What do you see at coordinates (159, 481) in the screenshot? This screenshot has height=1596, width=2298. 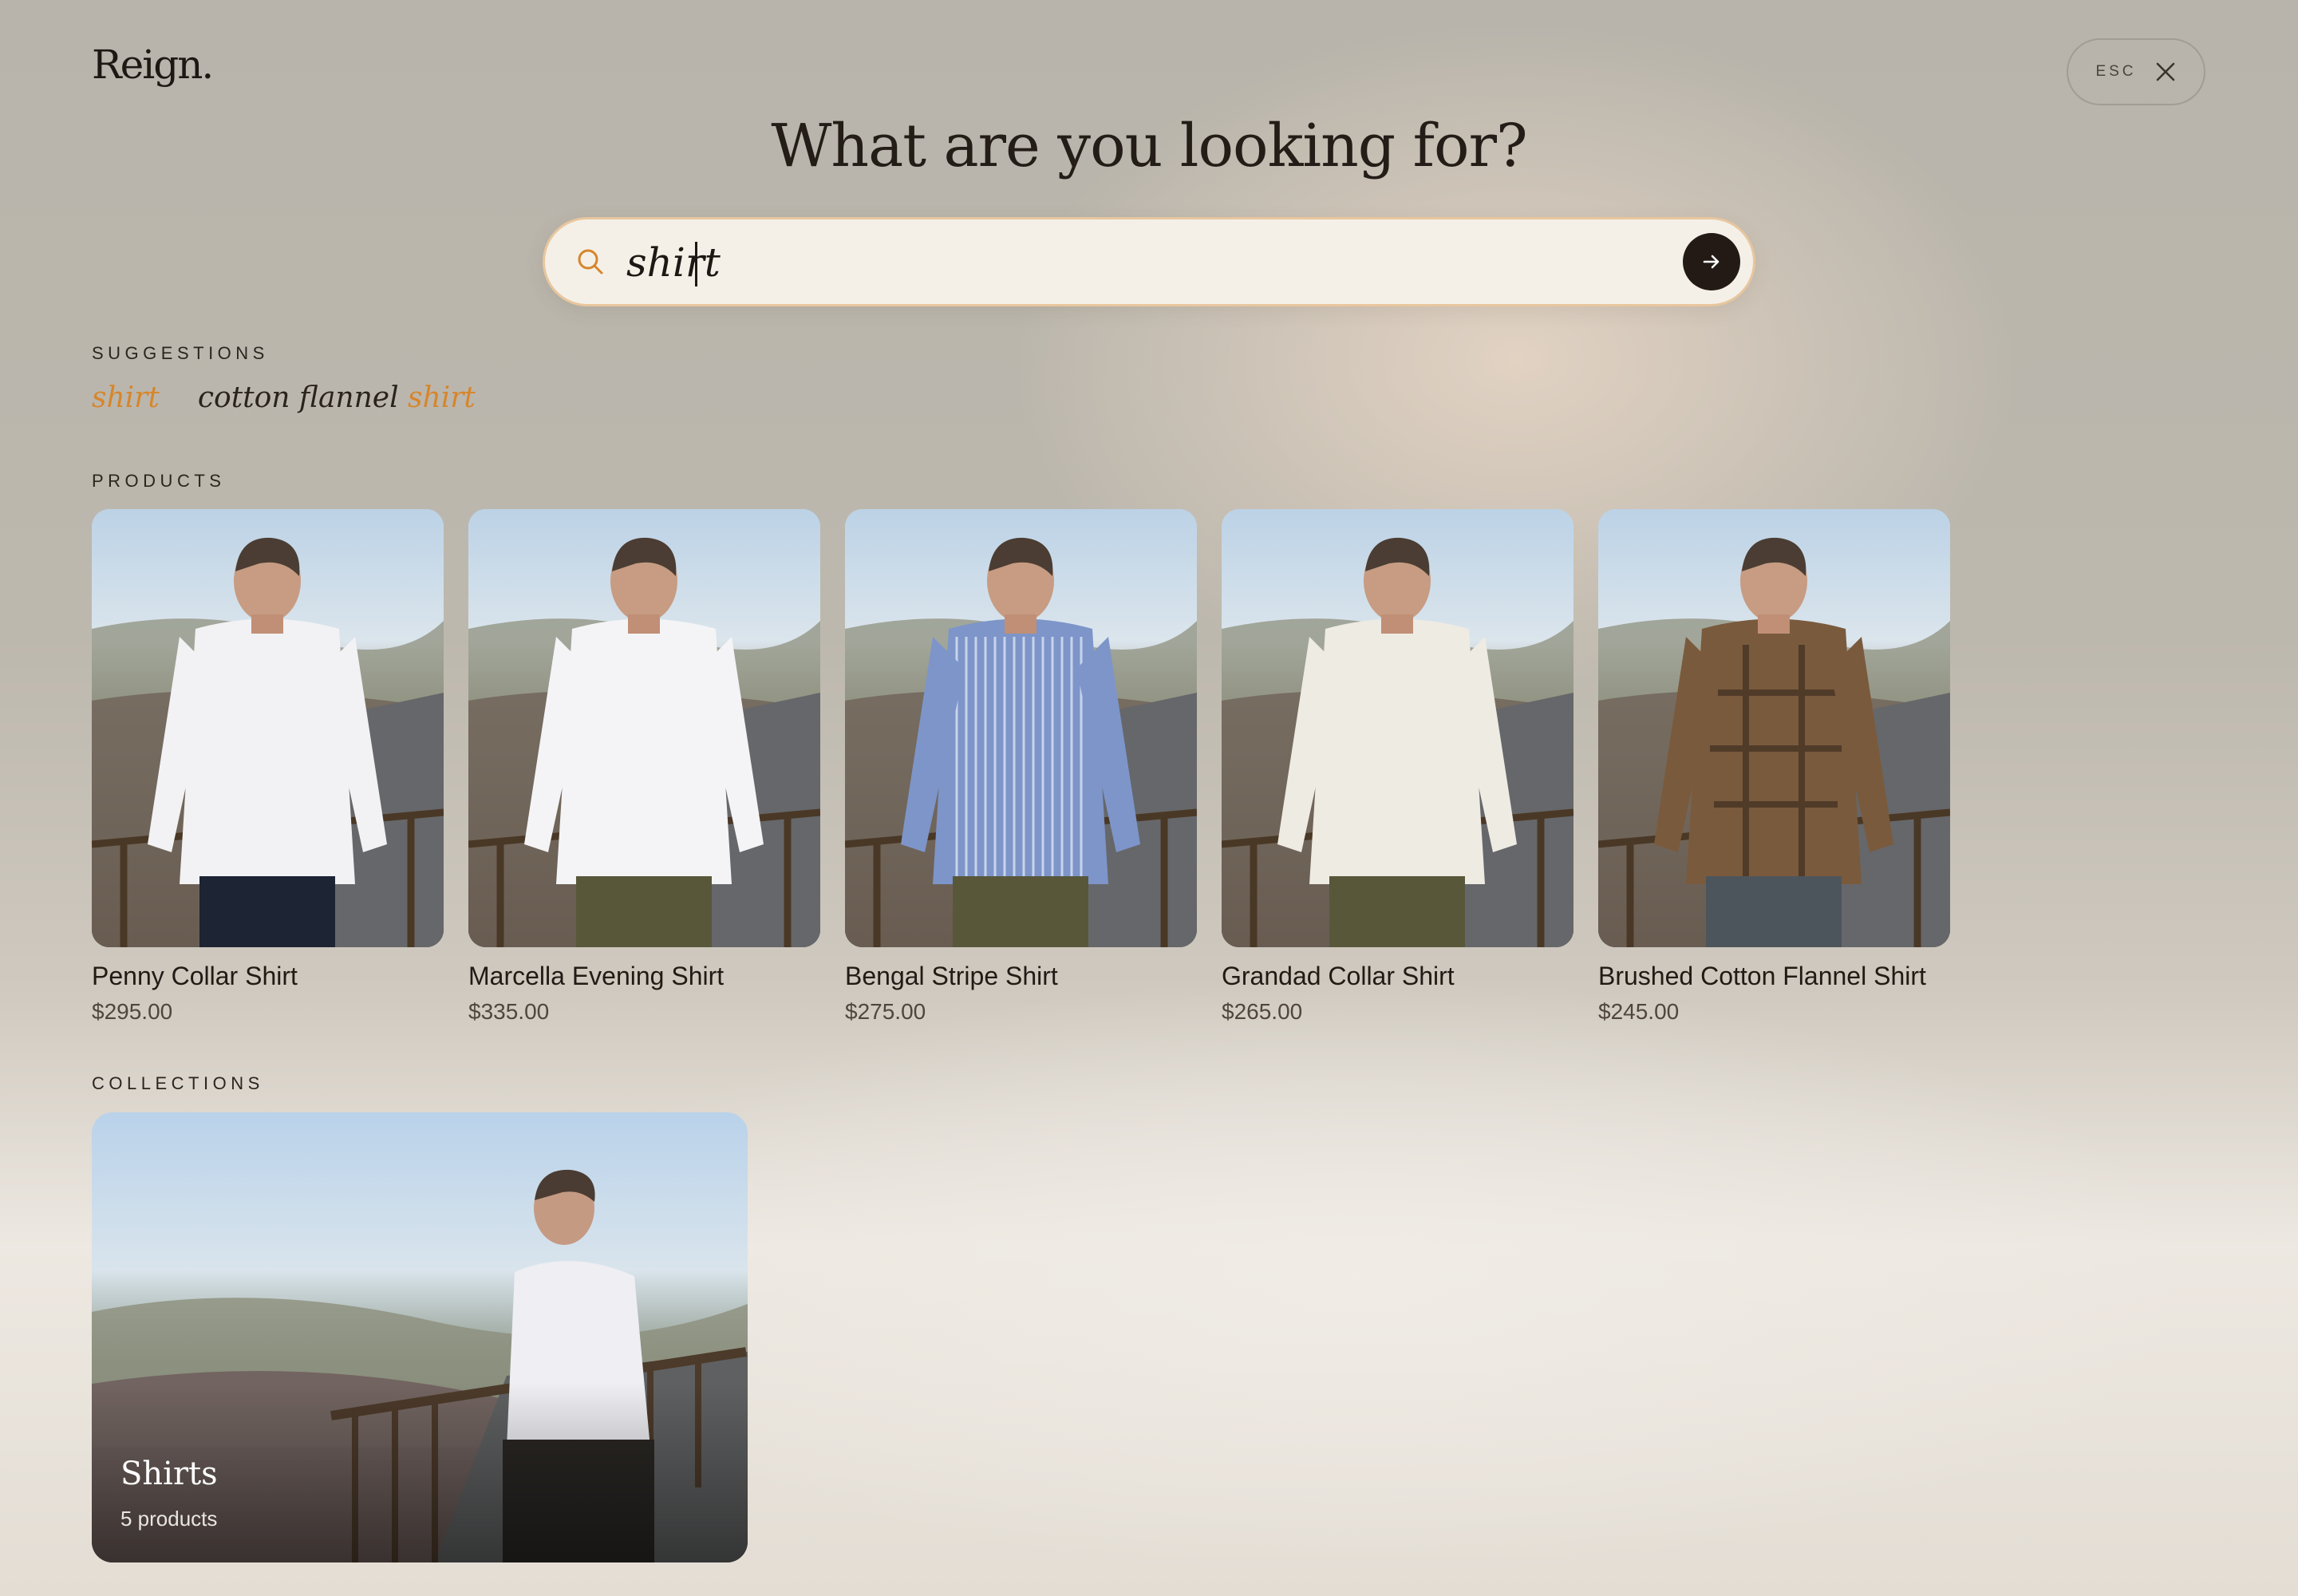 I see `products-heading: PRODUCTS` at bounding box center [159, 481].